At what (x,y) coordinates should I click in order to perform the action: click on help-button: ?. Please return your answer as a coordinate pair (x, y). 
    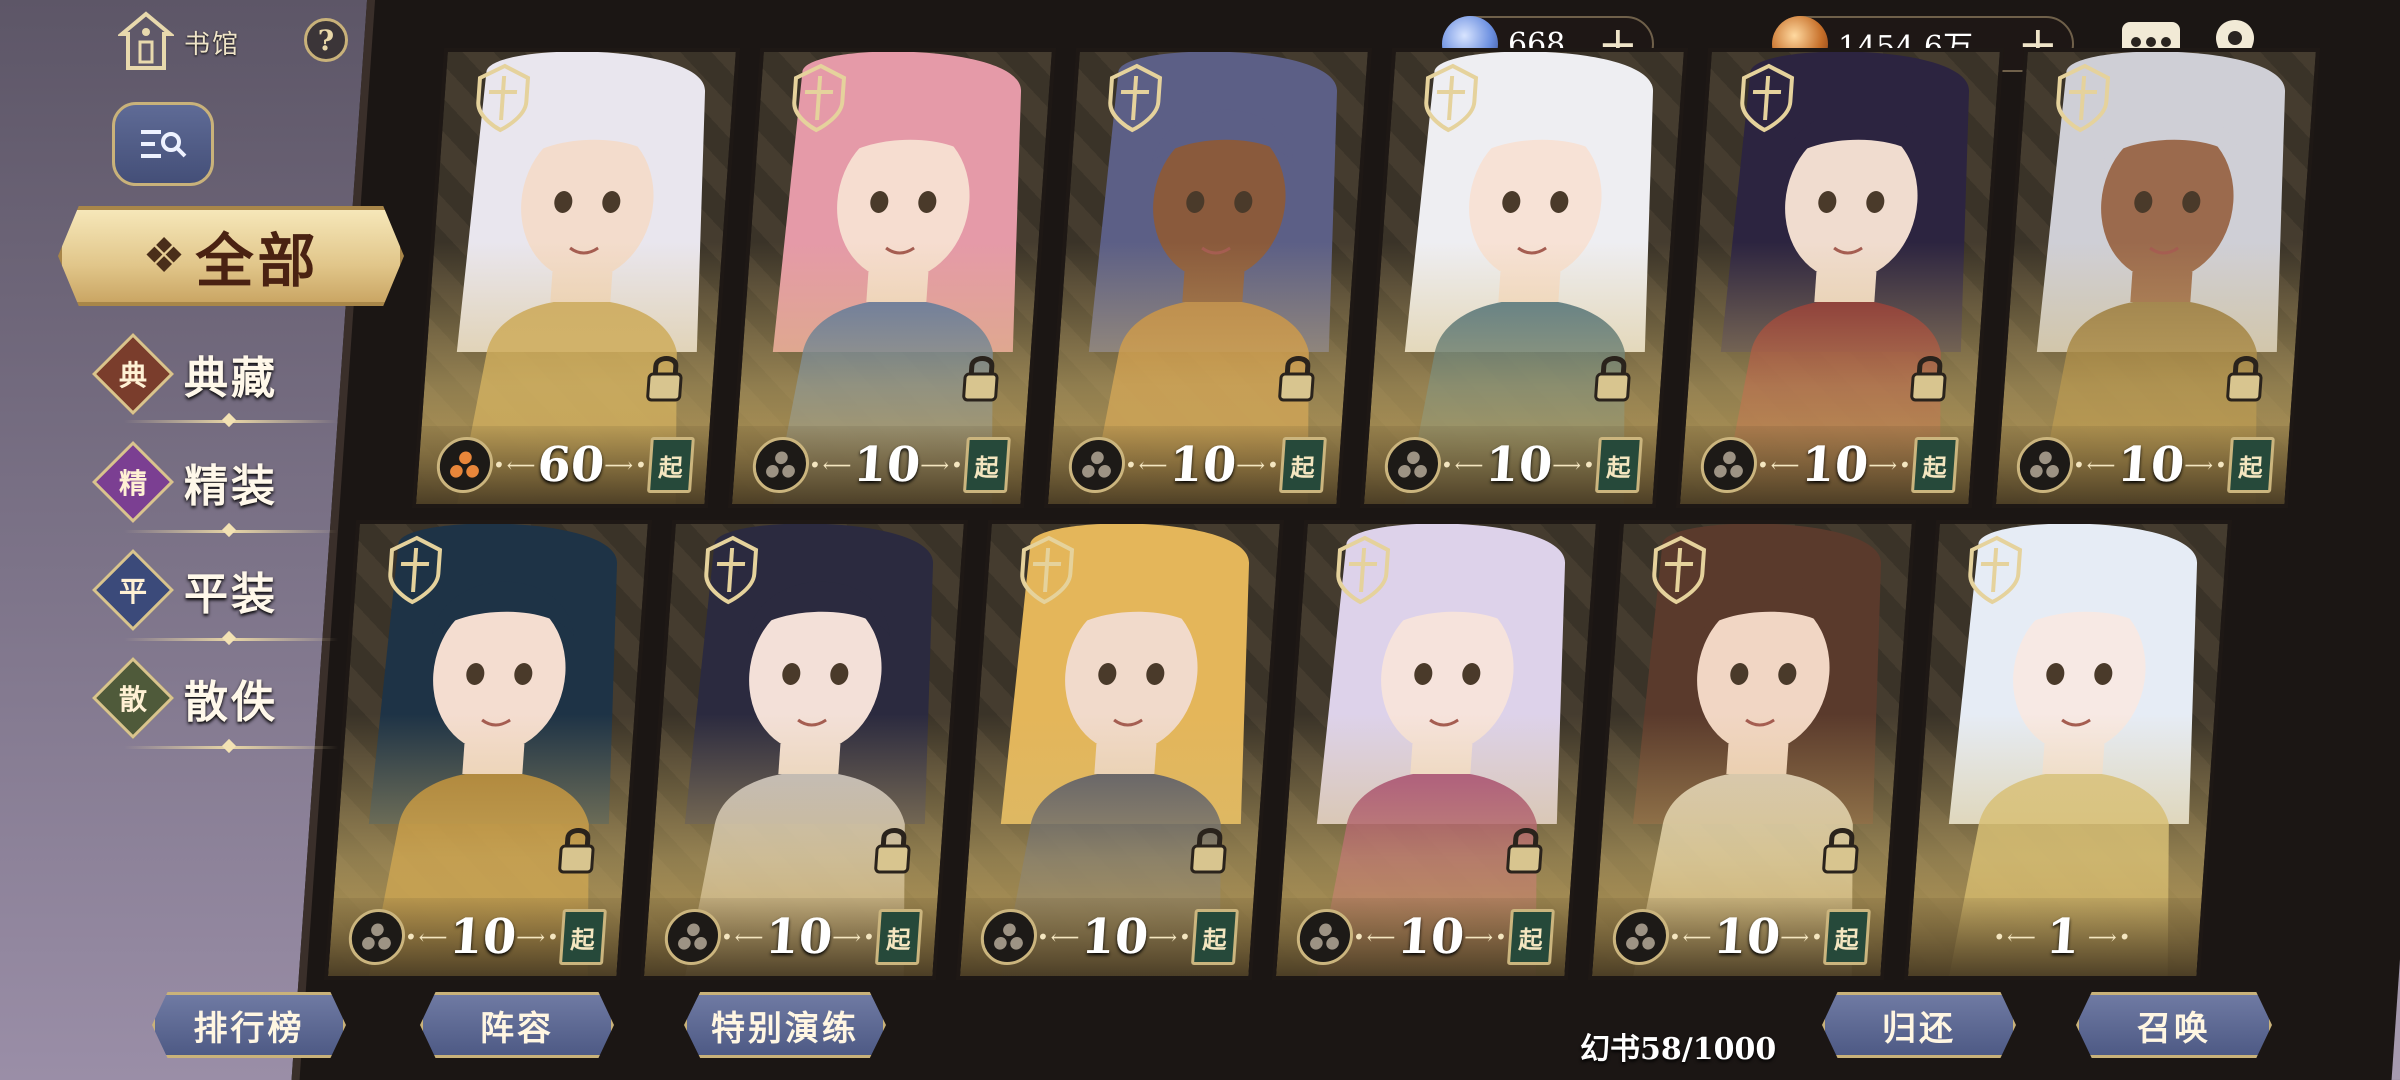
    Looking at the image, I should click on (326, 40).